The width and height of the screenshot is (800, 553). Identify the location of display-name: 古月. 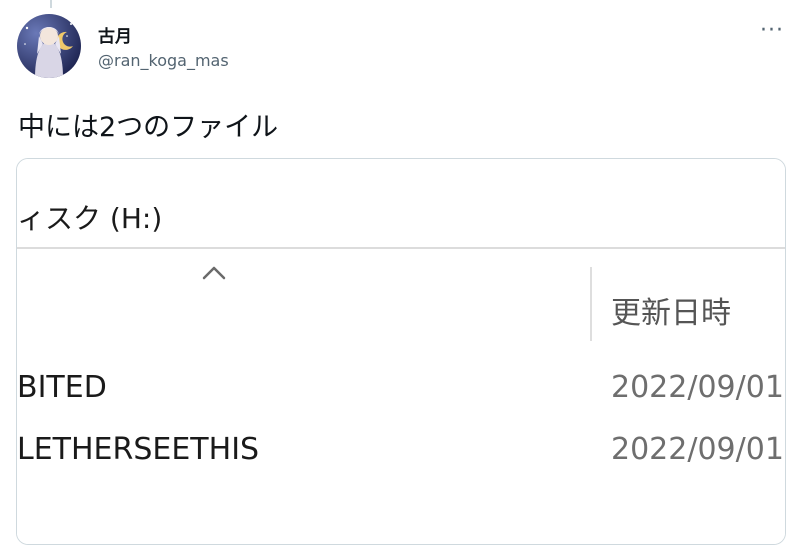
(115, 34).